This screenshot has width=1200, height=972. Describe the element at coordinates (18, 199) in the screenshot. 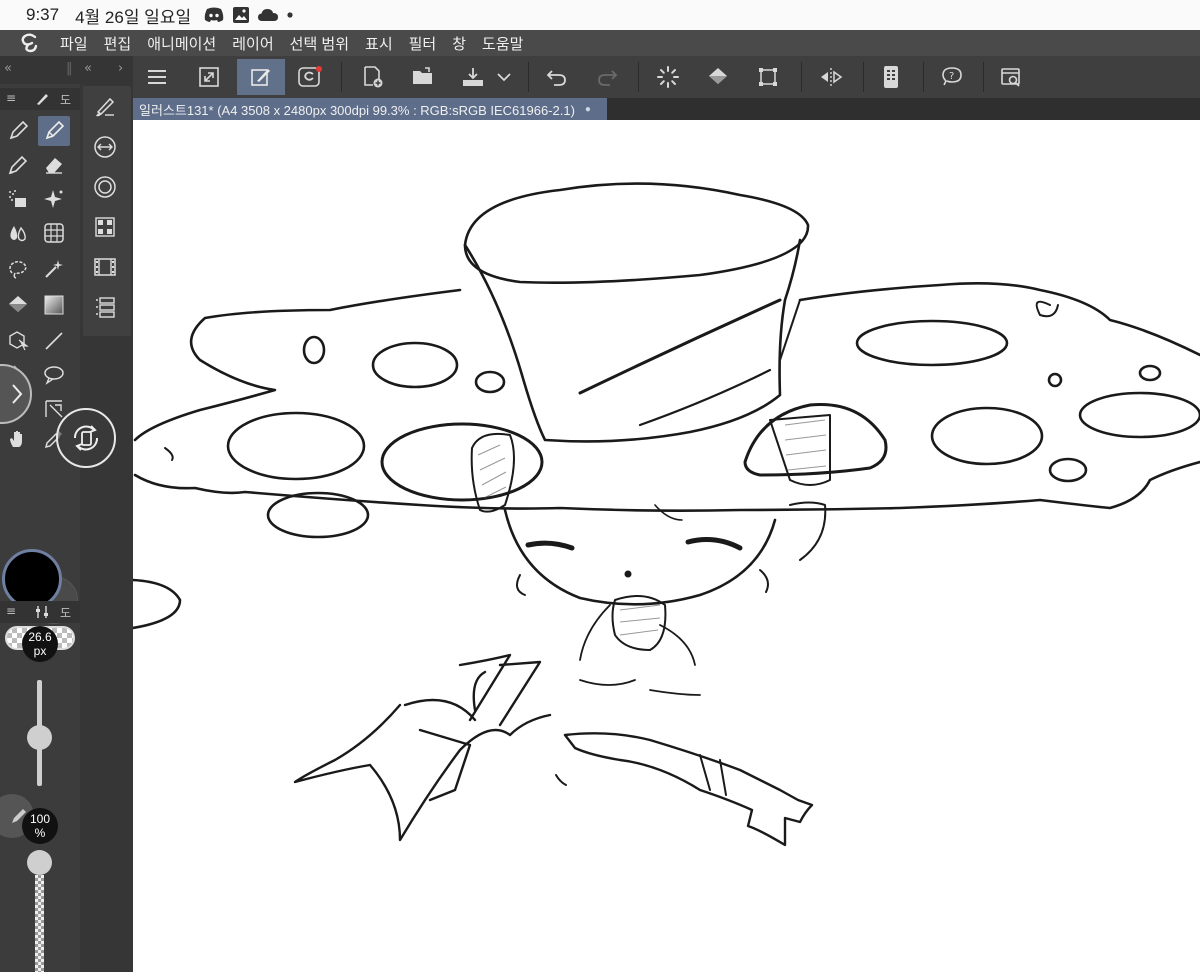

I see `airbrush-icon` at that location.